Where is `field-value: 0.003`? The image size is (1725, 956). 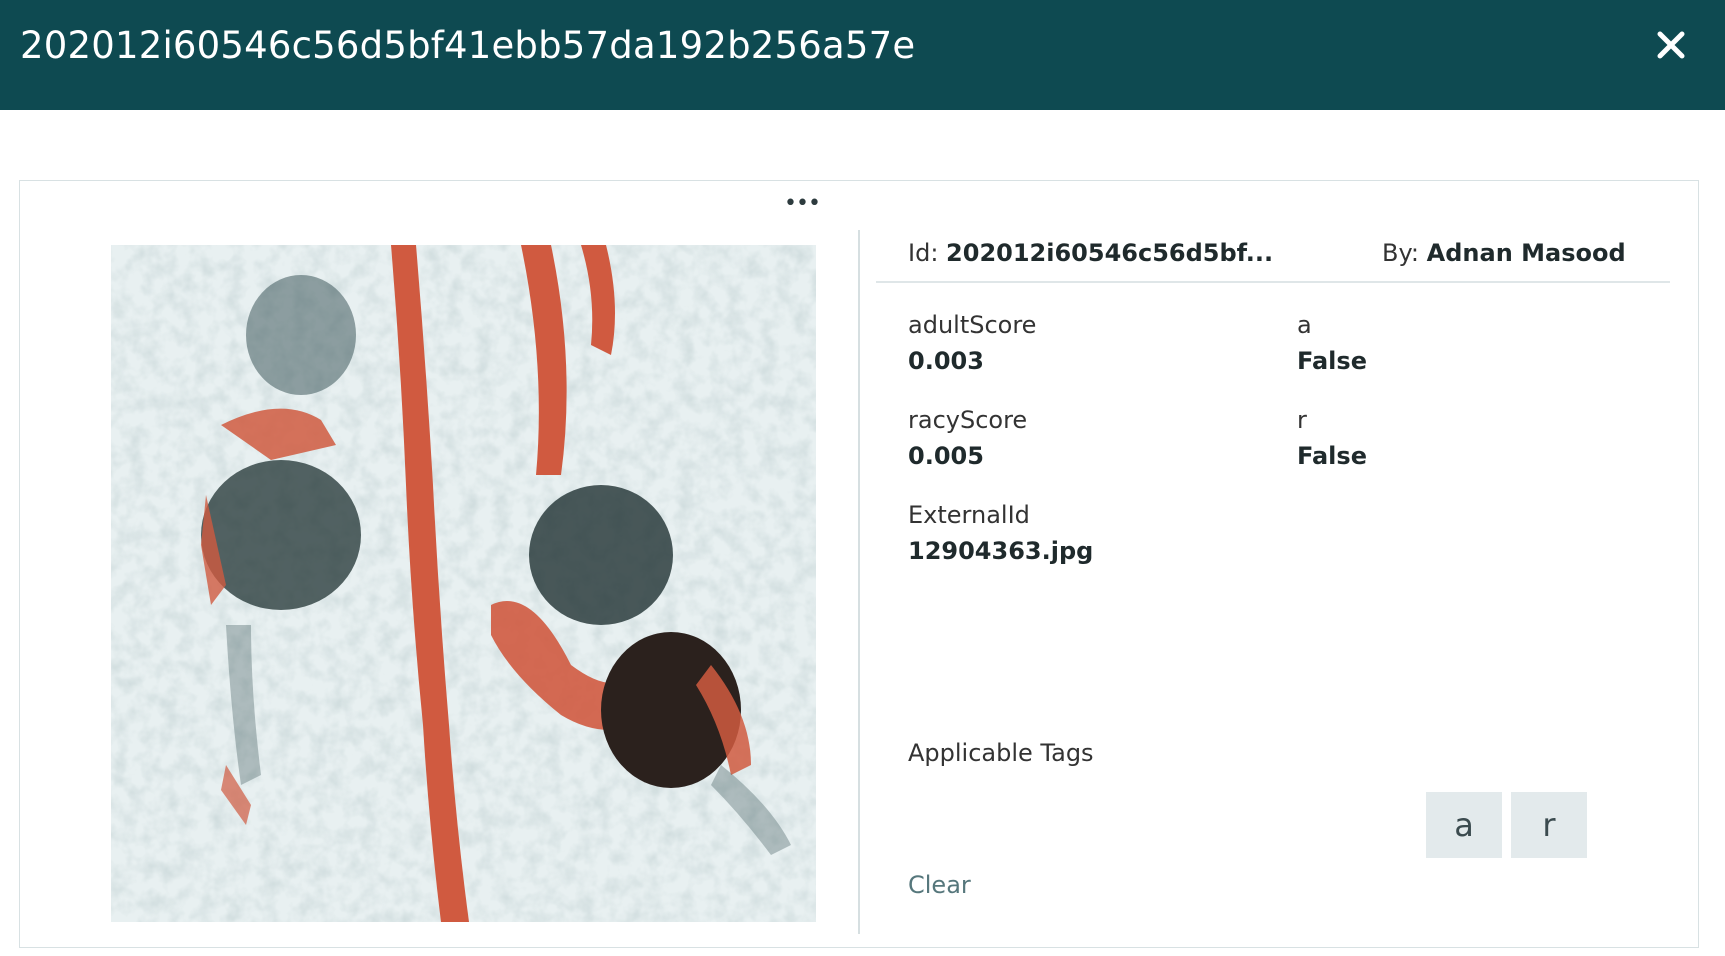 field-value: 0.003 is located at coordinates (946, 361).